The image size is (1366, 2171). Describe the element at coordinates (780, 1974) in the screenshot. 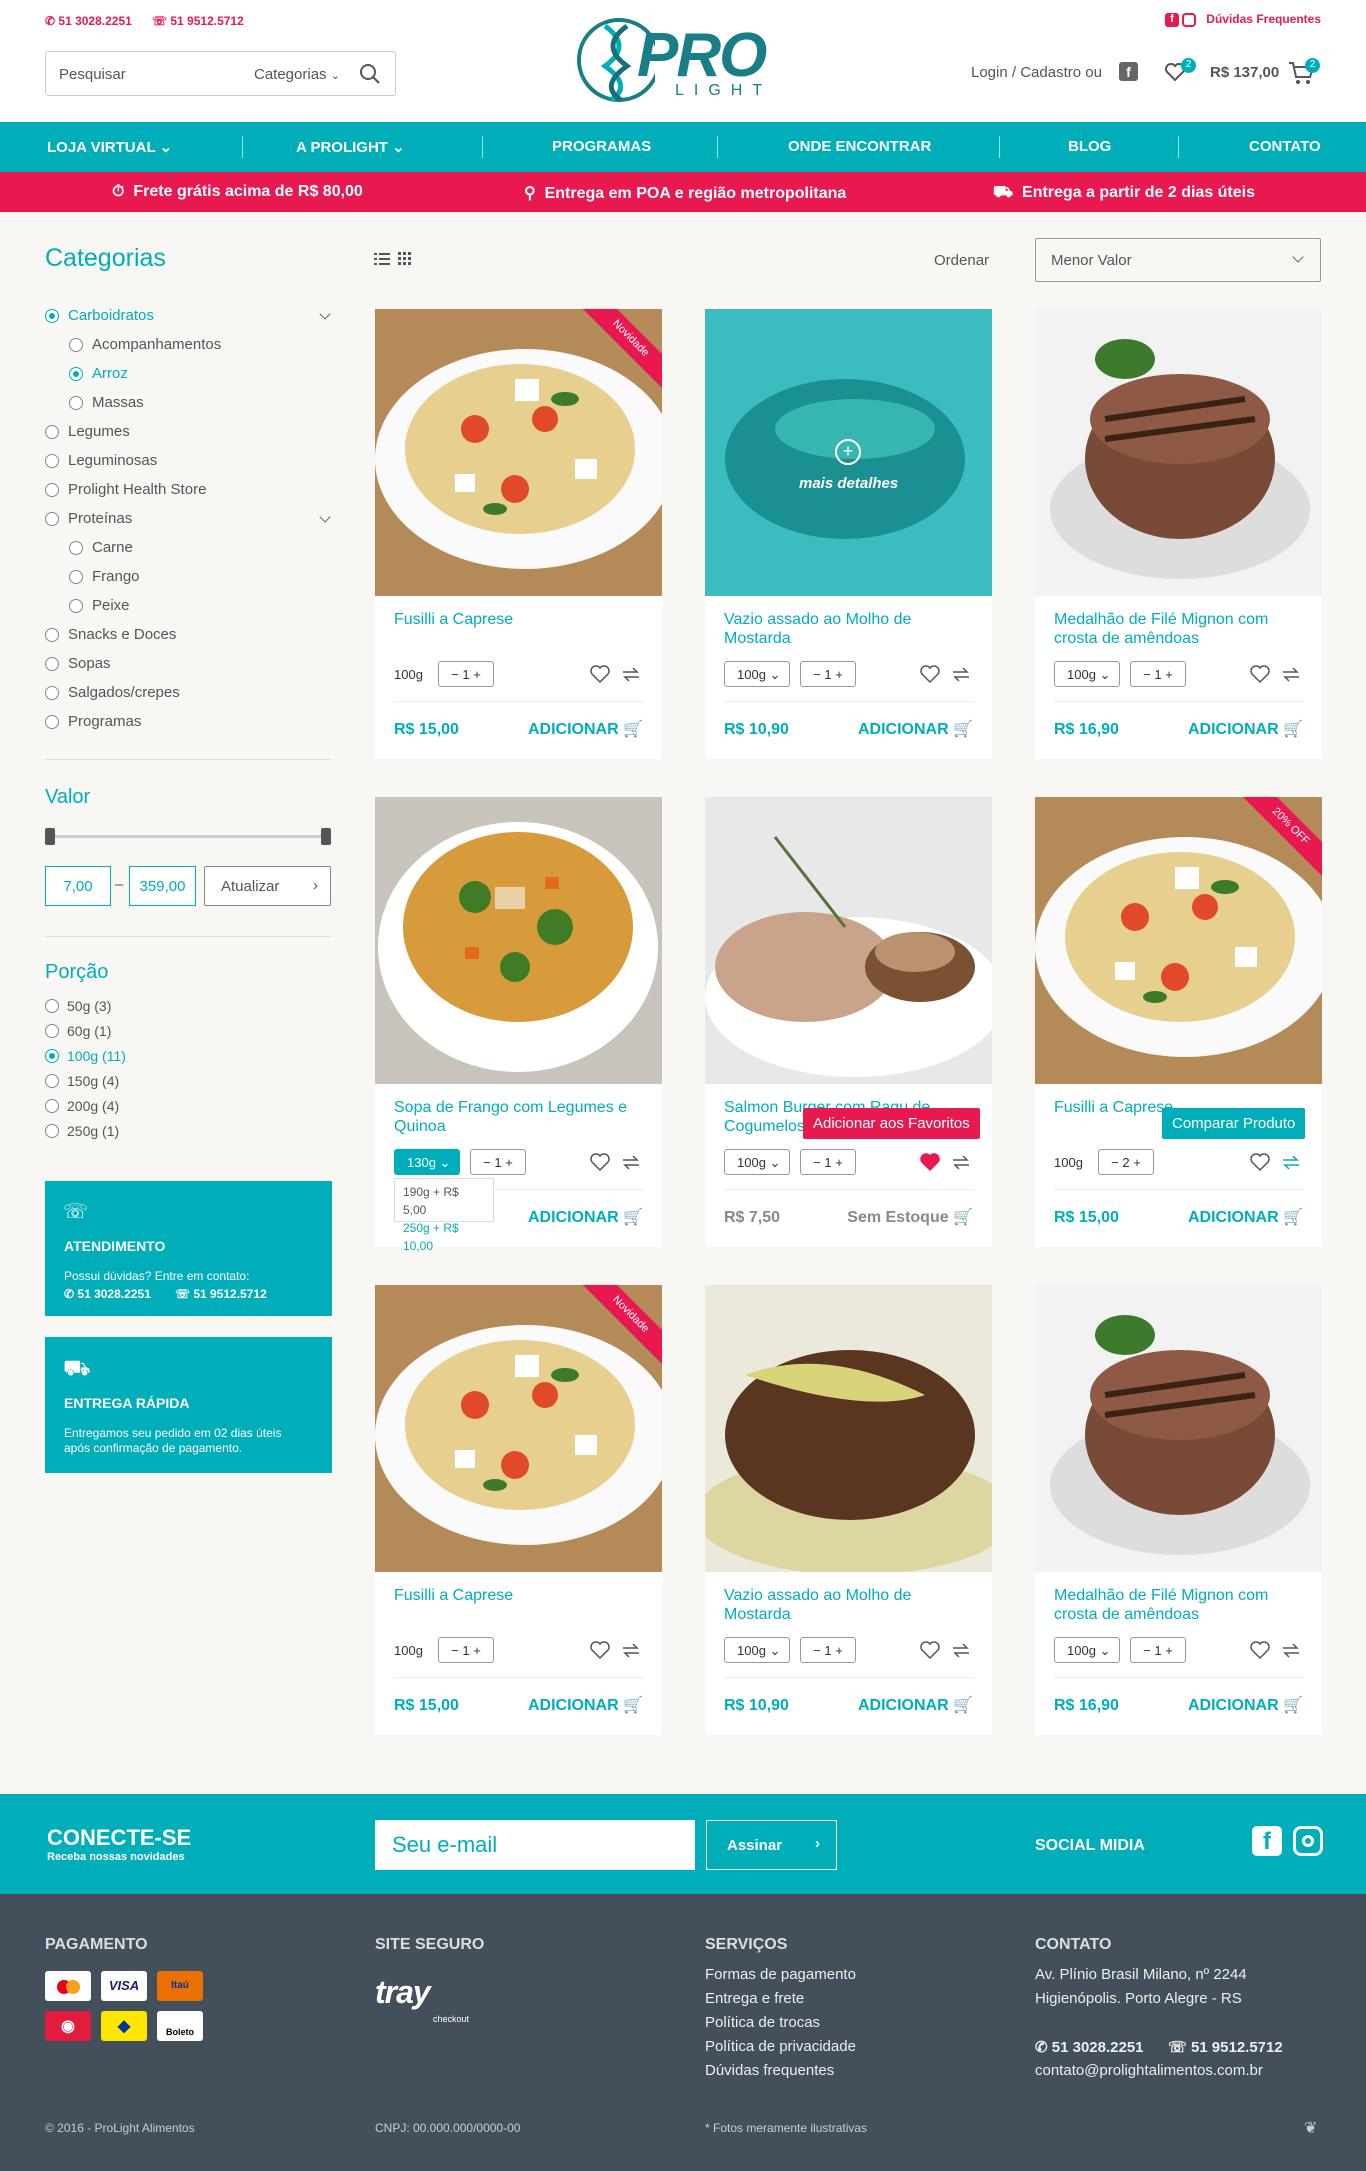

I see `footer-link-payment: Formas de pagamento` at that location.